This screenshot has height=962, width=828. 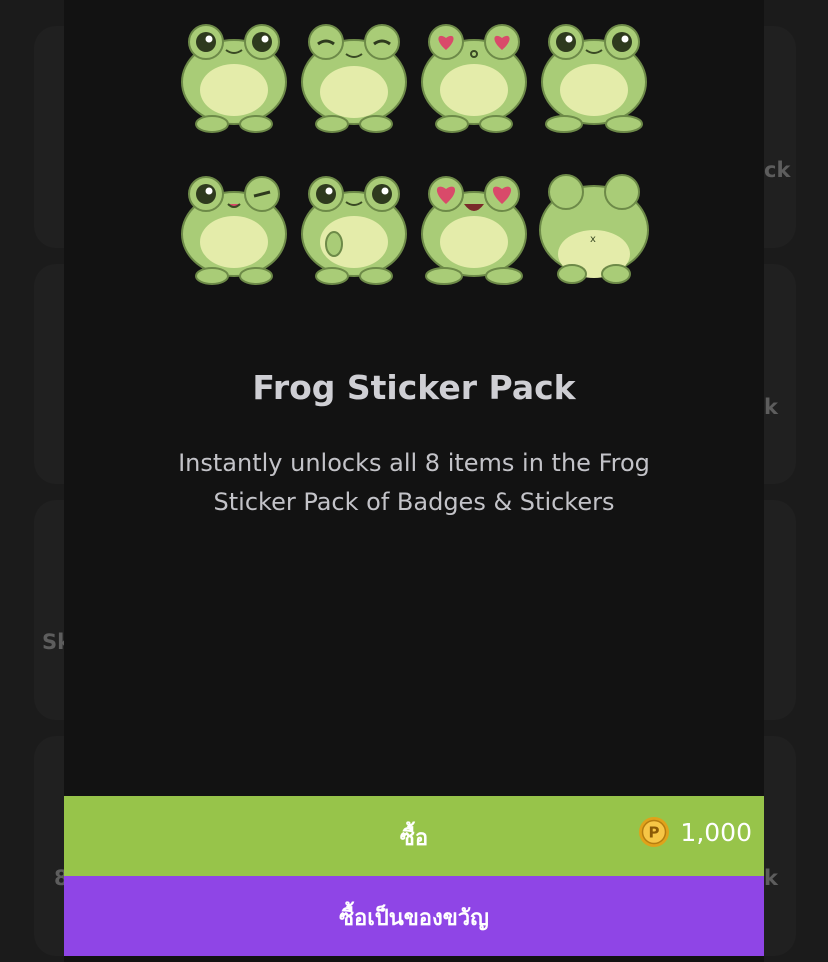 I want to click on description-line-2: Sticker Pack of Badges & Stickers, so click(x=414, y=502).